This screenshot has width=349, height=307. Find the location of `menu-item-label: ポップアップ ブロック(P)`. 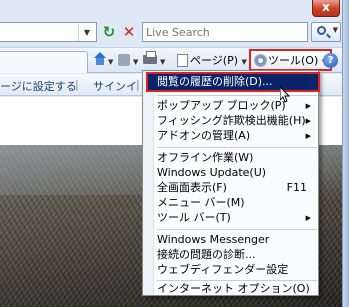

menu-item-label: ポップアップ ブロック(P) is located at coordinates (221, 105).